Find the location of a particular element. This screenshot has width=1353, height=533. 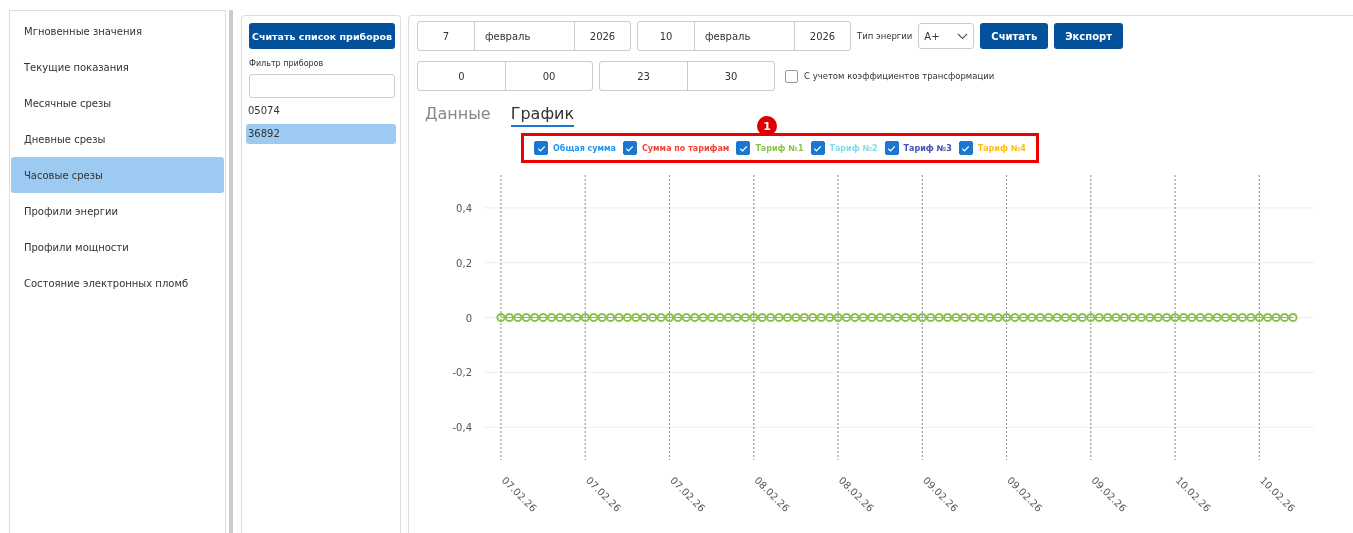

read-list-button: Считать список приборов is located at coordinates (322, 36).